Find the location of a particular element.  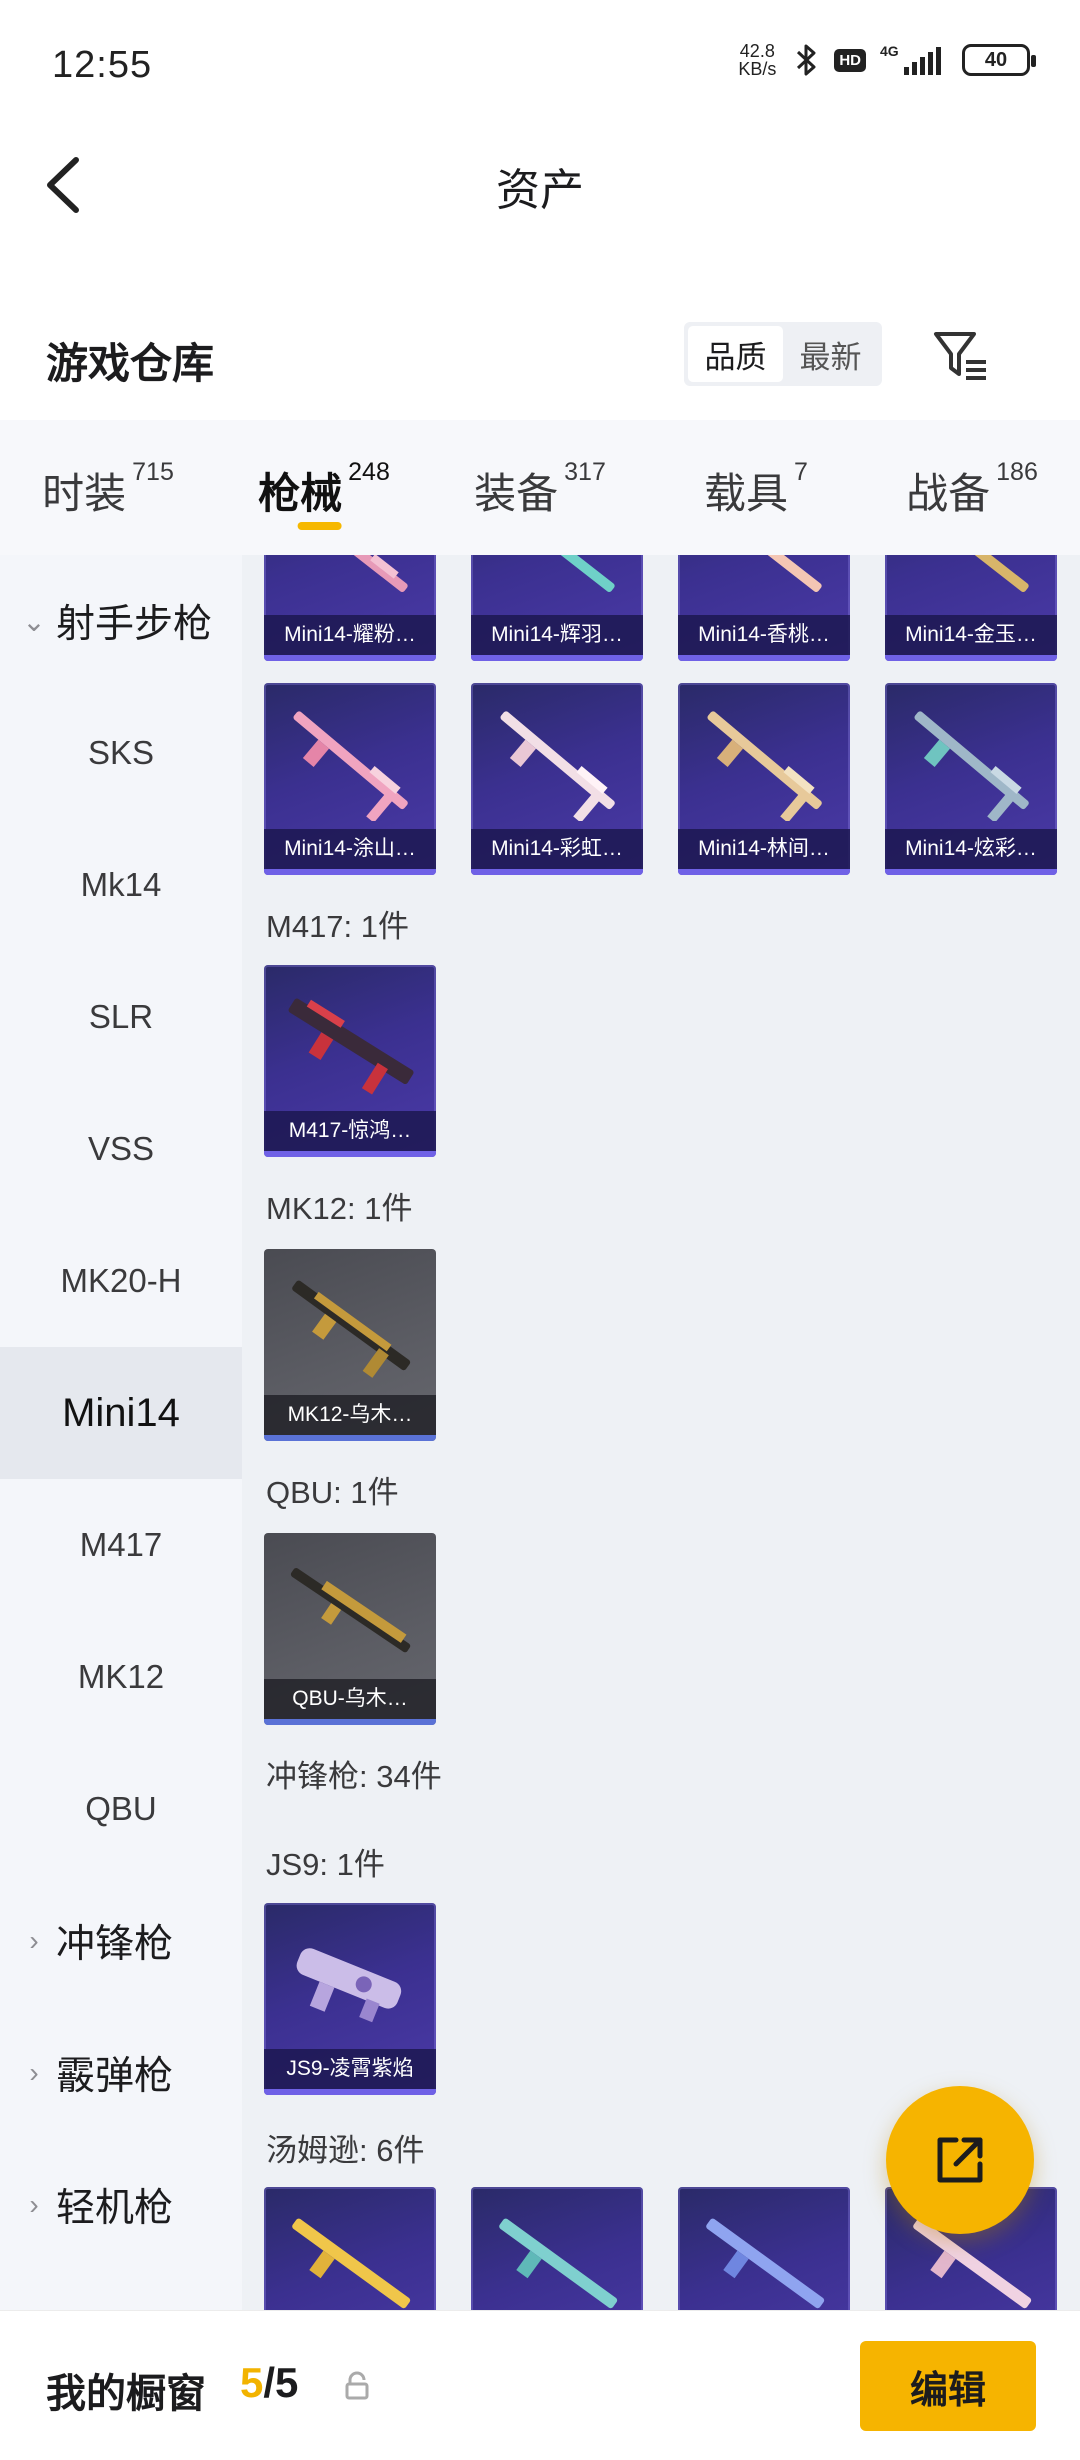

network-speed: 42.8 KB/s is located at coordinates (757, 60).